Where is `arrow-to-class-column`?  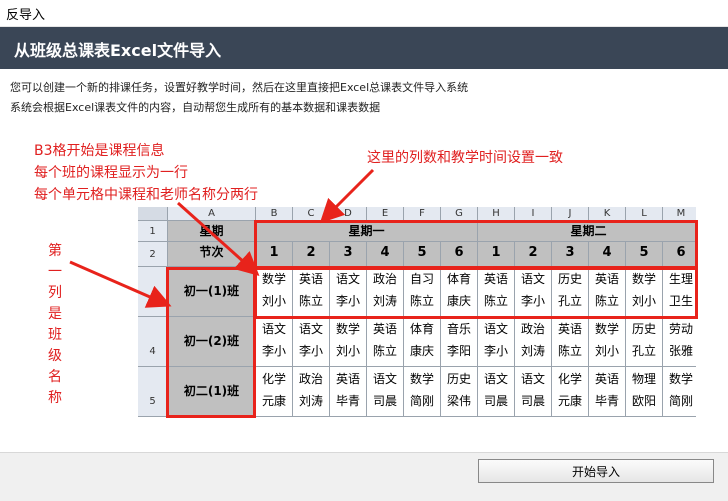 arrow-to-class-column is located at coordinates (120, 284).